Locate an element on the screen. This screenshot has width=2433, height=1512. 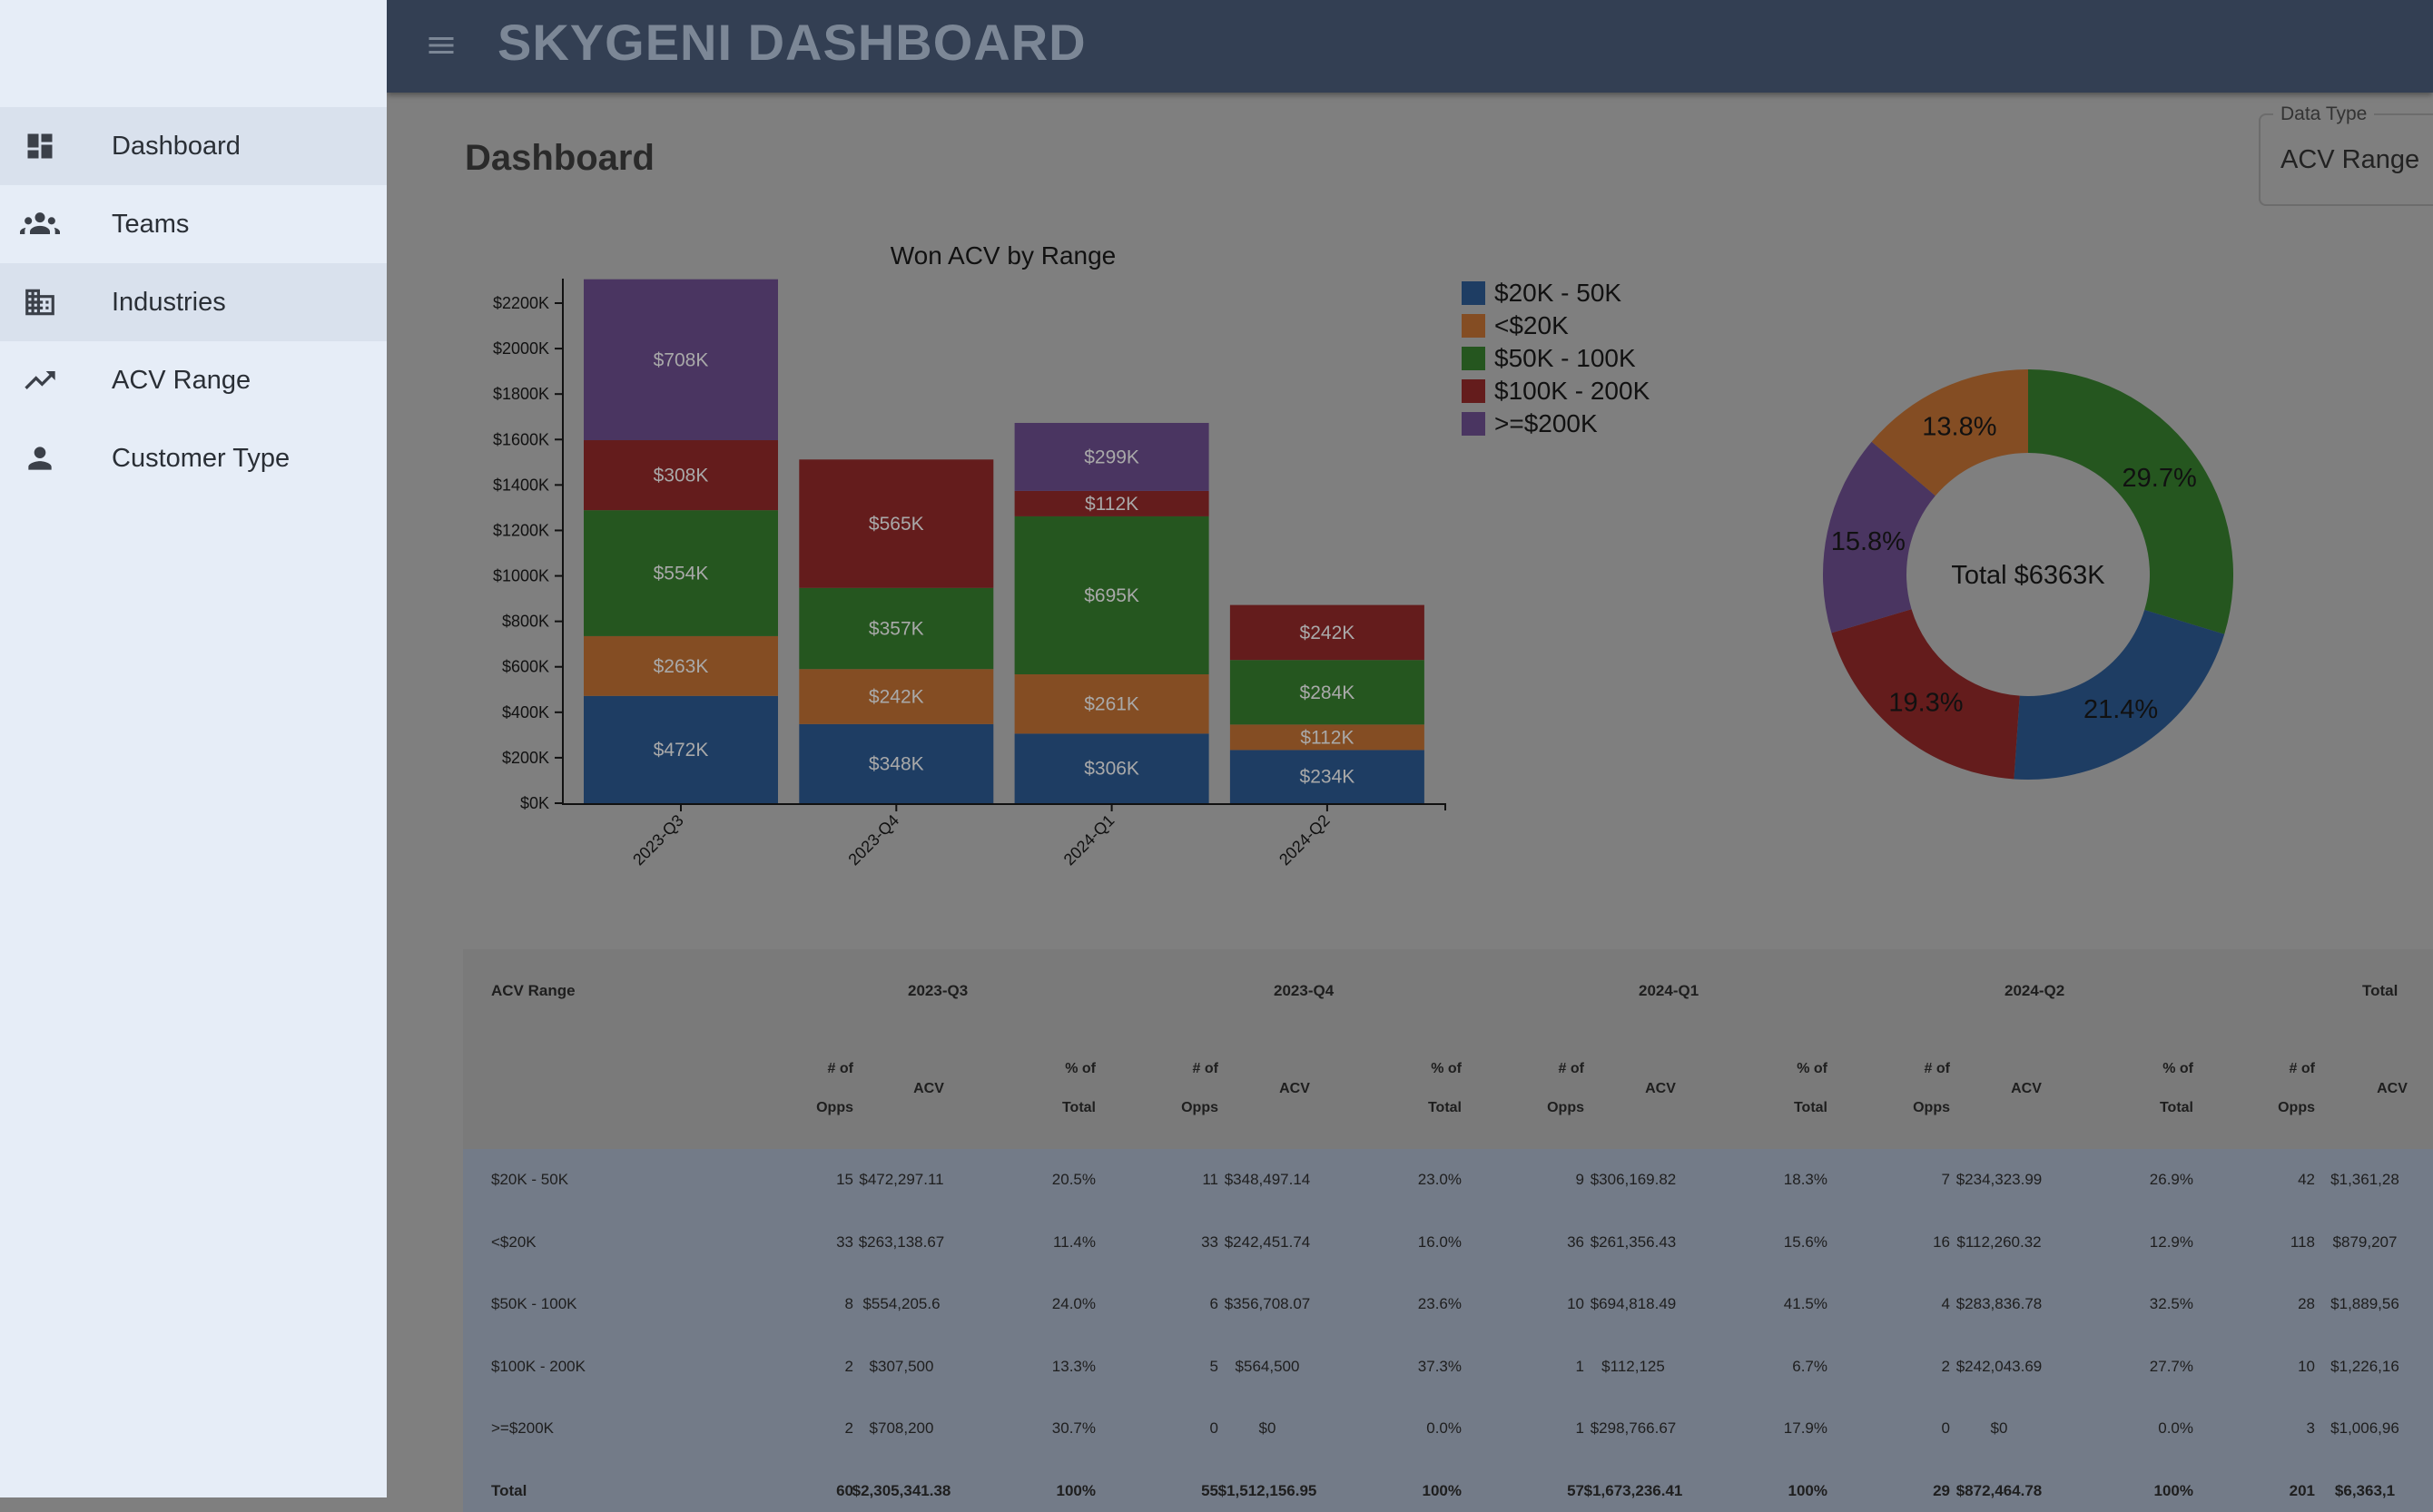
bar-value-label: $348K is located at coordinates (896, 763).